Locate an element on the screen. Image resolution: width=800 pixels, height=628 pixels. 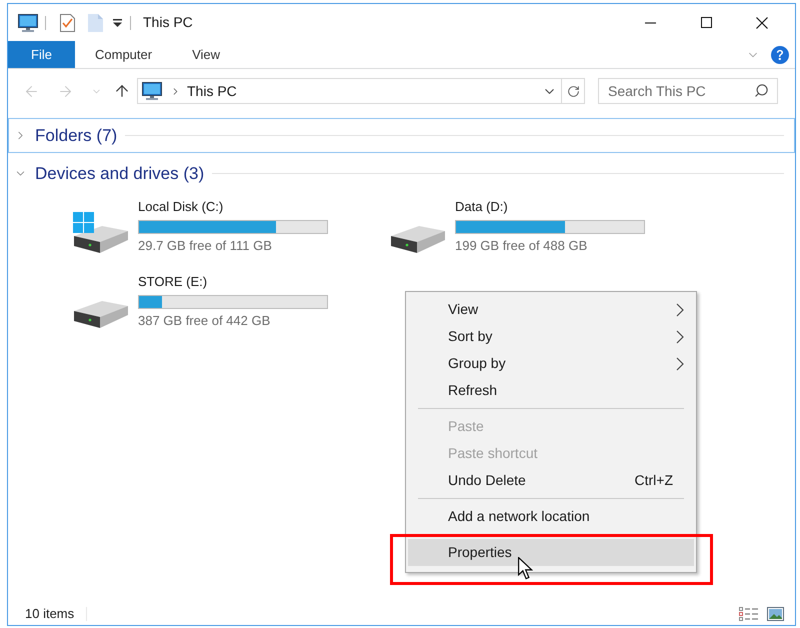
maximize-icon is located at coordinates (706, 22).